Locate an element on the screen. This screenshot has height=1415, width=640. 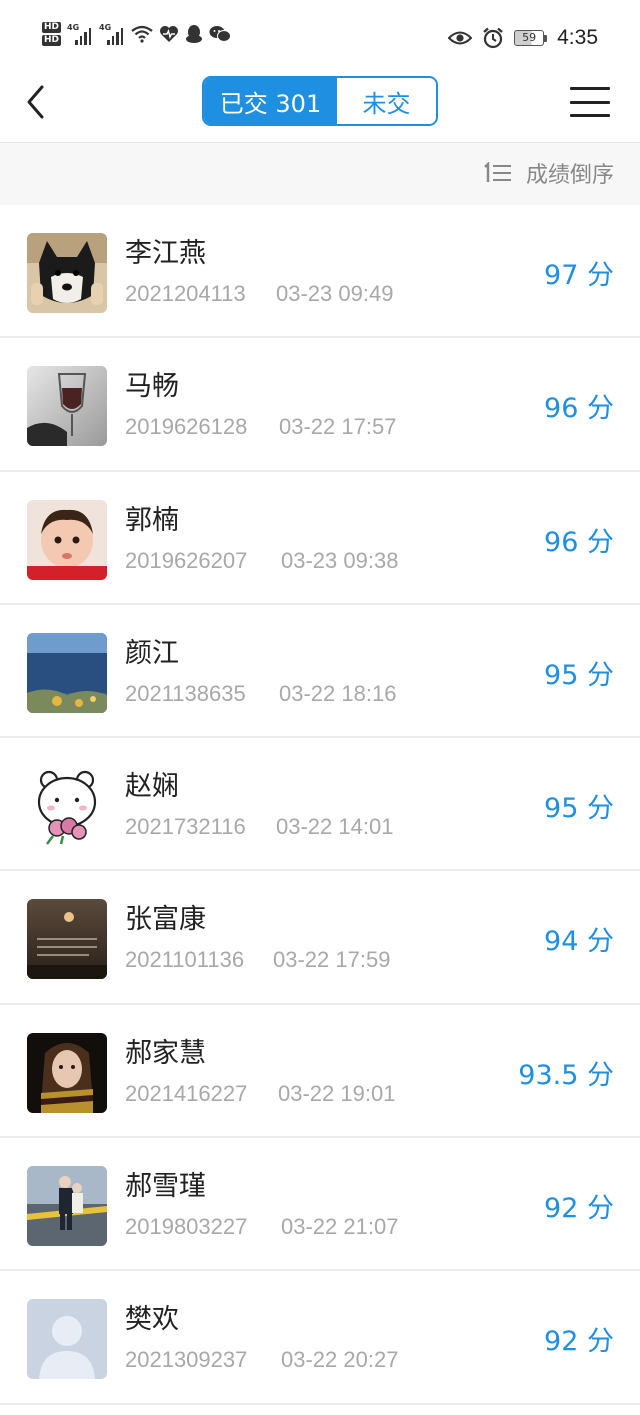
student-id: 2019803227 is located at coordinates (186, 1227).